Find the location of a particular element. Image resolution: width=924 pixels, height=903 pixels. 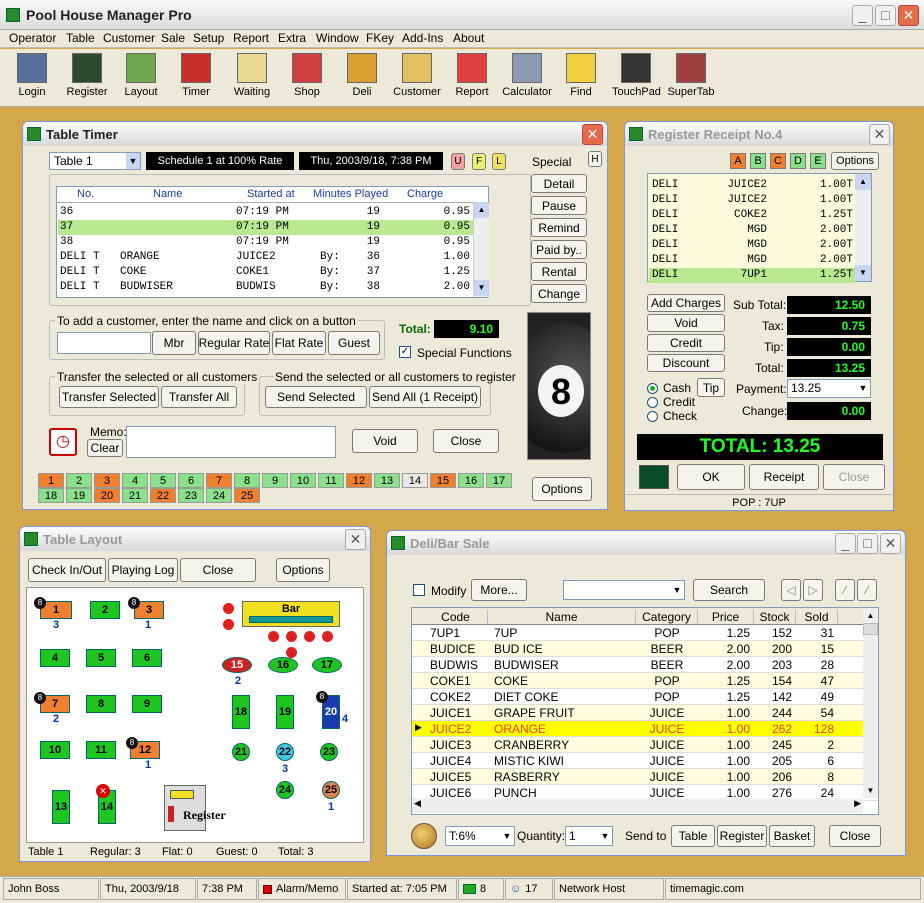

table-chip-2: 2 is located at coordinates (79, 480).